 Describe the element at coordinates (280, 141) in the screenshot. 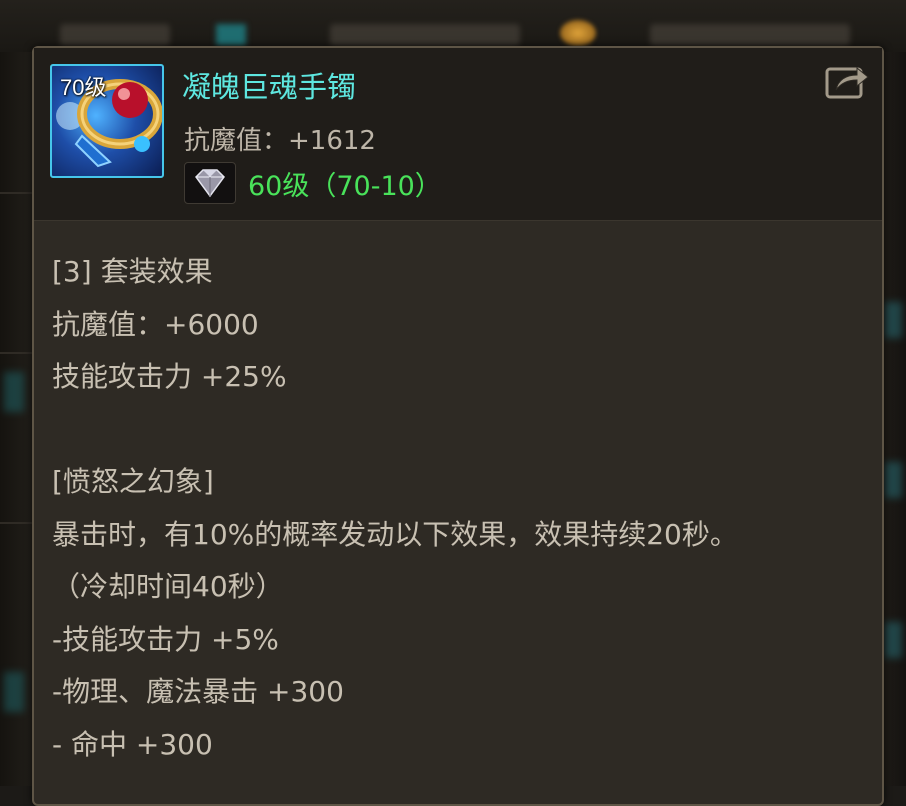

I see `item-stat: 抗魔值：+1612` at that location.